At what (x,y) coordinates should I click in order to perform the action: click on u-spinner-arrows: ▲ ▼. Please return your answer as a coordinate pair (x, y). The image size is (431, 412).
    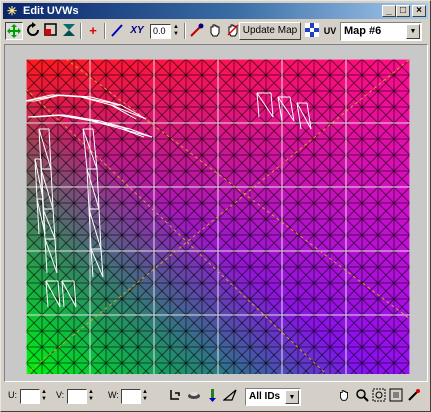
    Looking at the image, I should click on (44, 396).